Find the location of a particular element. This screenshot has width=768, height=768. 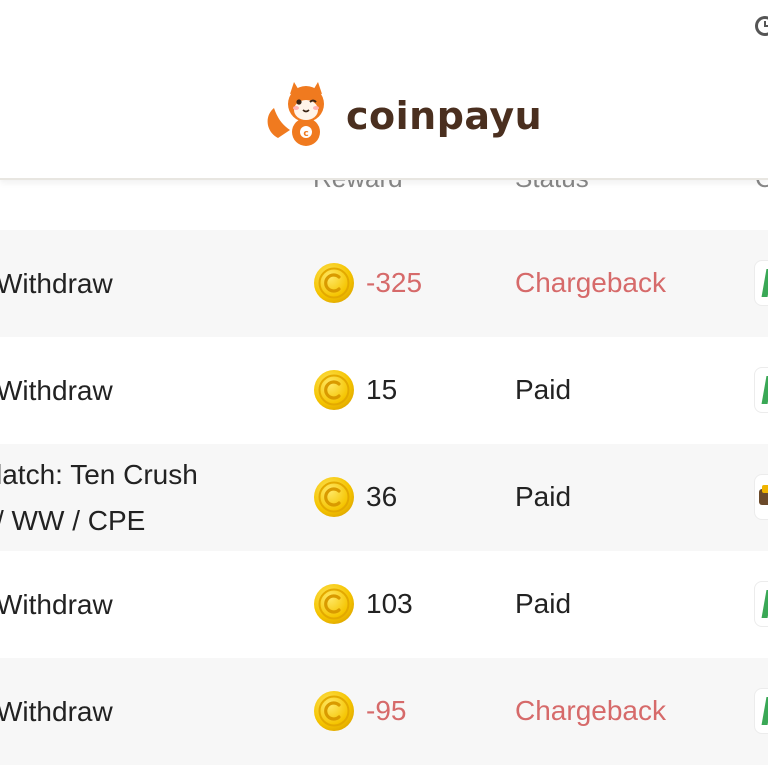

squirrel-mascot-icon: c is located at coordinates (295, 114).